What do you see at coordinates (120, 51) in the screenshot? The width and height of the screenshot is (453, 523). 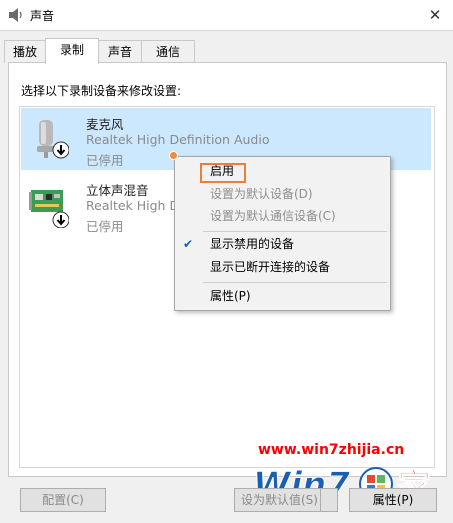 I see `tab-sounds: 声音` at bounding box center [120, 51].